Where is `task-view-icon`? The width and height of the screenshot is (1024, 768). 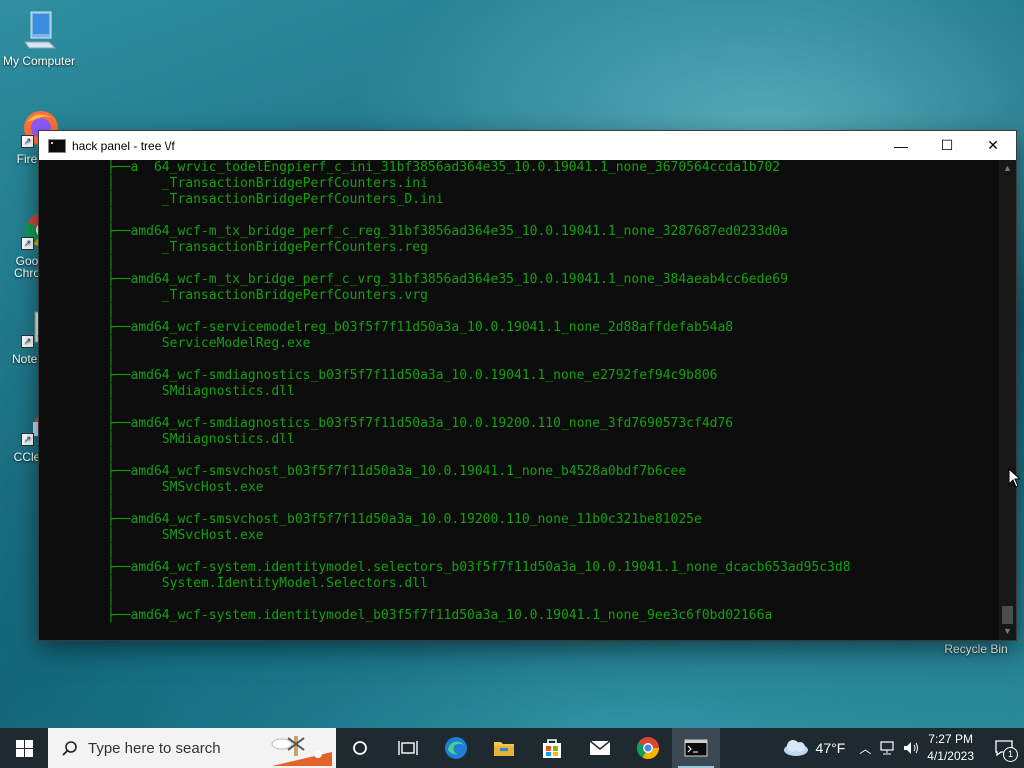
task-view-icon is located at coordinates (408, 748).